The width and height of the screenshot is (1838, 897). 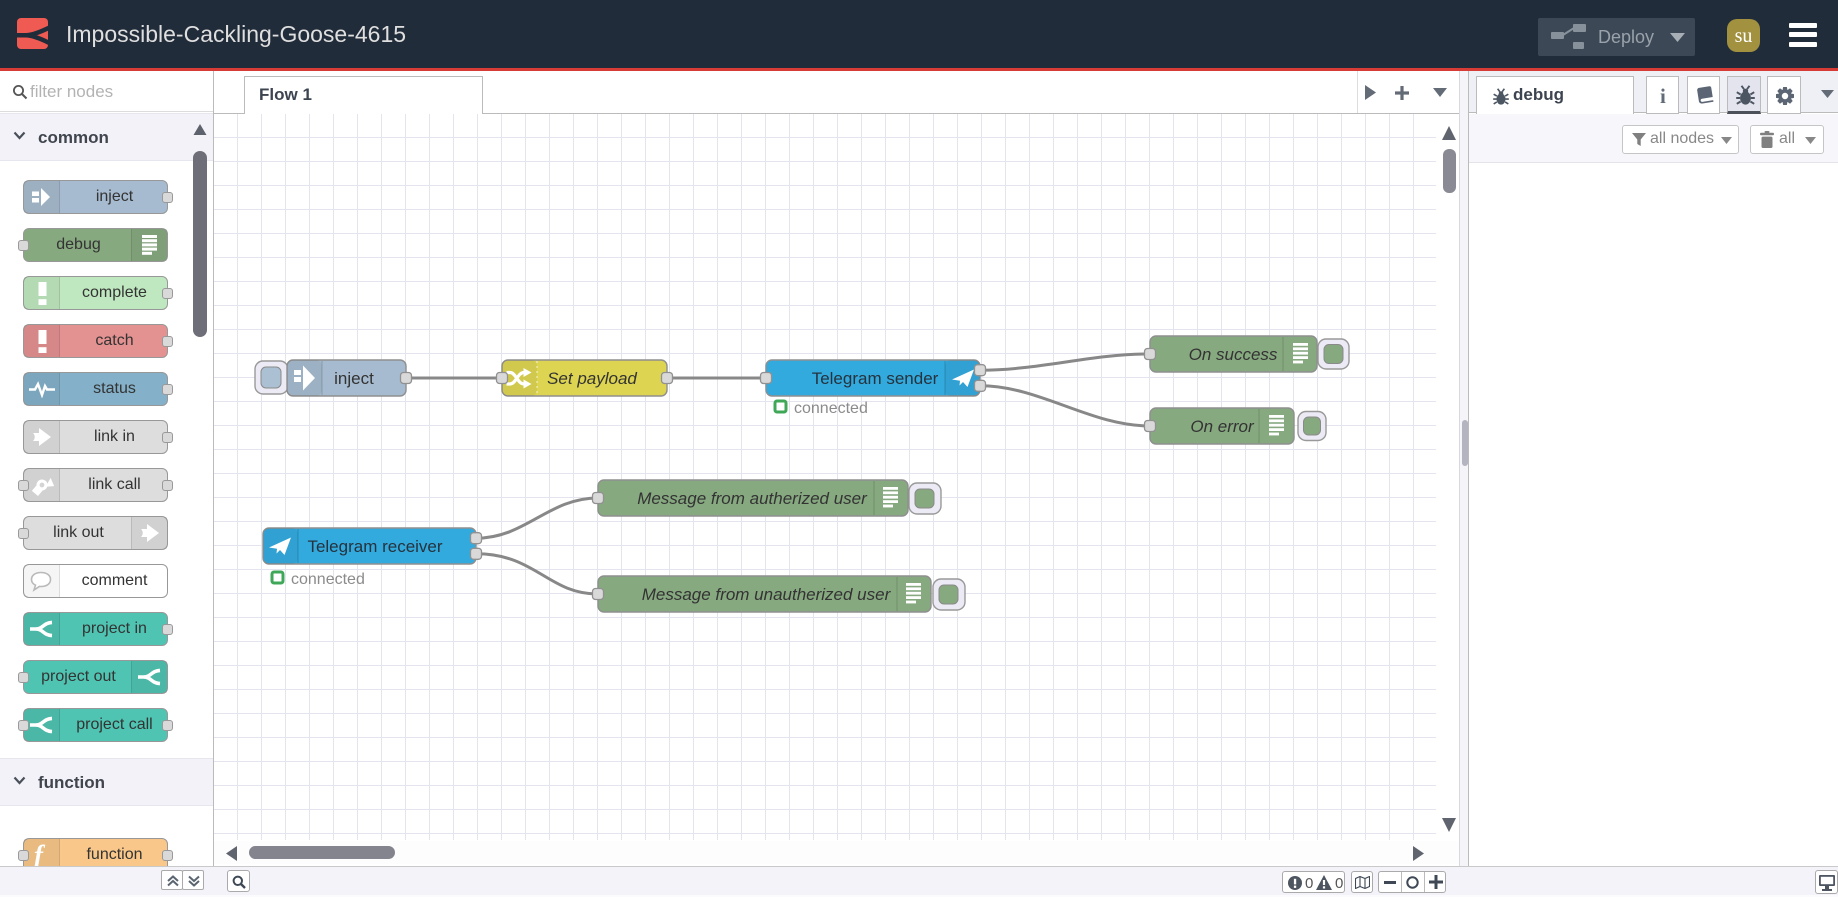 What do you see at coordinates (374, 546) in the screenshot?
I see `svg-text: Telegram receiver` at bounding box center [374, 546].